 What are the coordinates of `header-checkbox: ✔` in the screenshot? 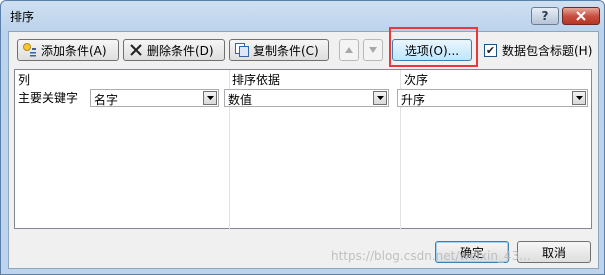 It's located at (490, 50).